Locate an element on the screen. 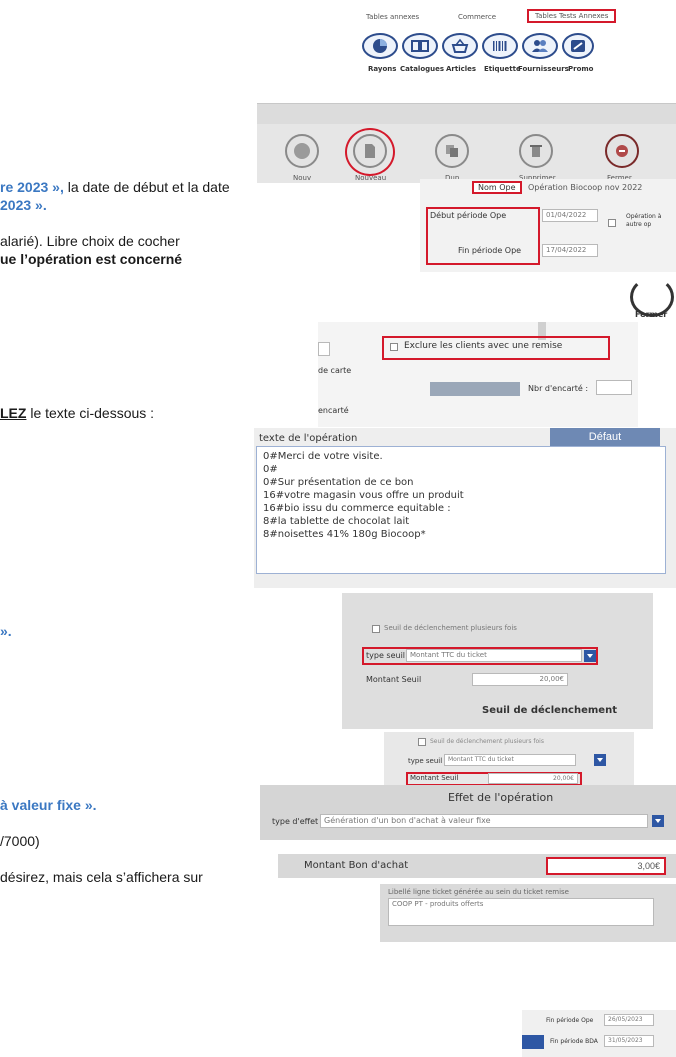 This screenshot has height=1057, width=676. promo-button is located at coordinates (578, 46).